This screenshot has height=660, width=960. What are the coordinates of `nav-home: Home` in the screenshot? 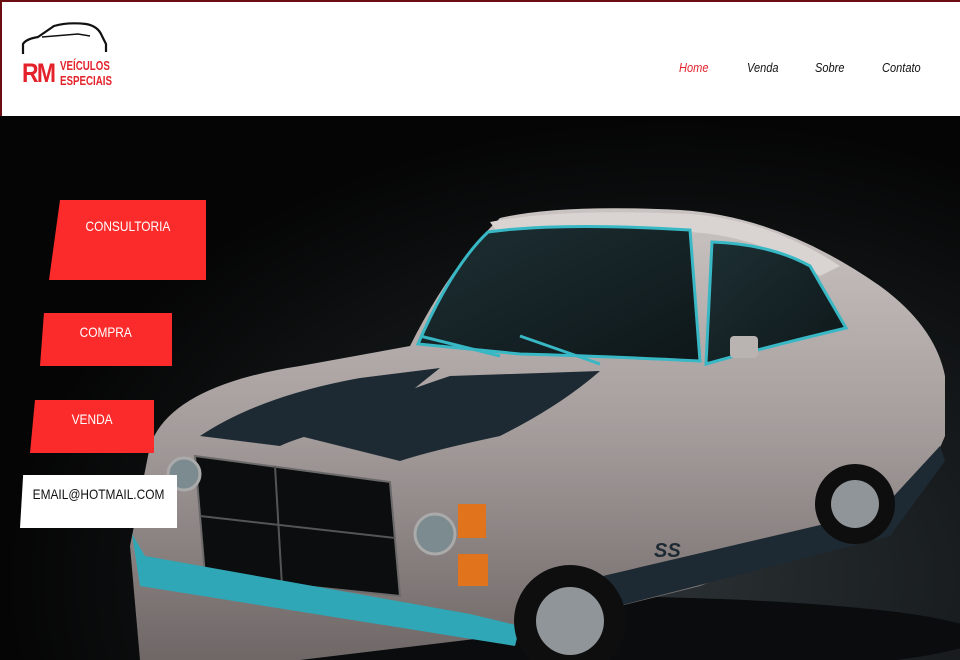 It's located at (693, 67).